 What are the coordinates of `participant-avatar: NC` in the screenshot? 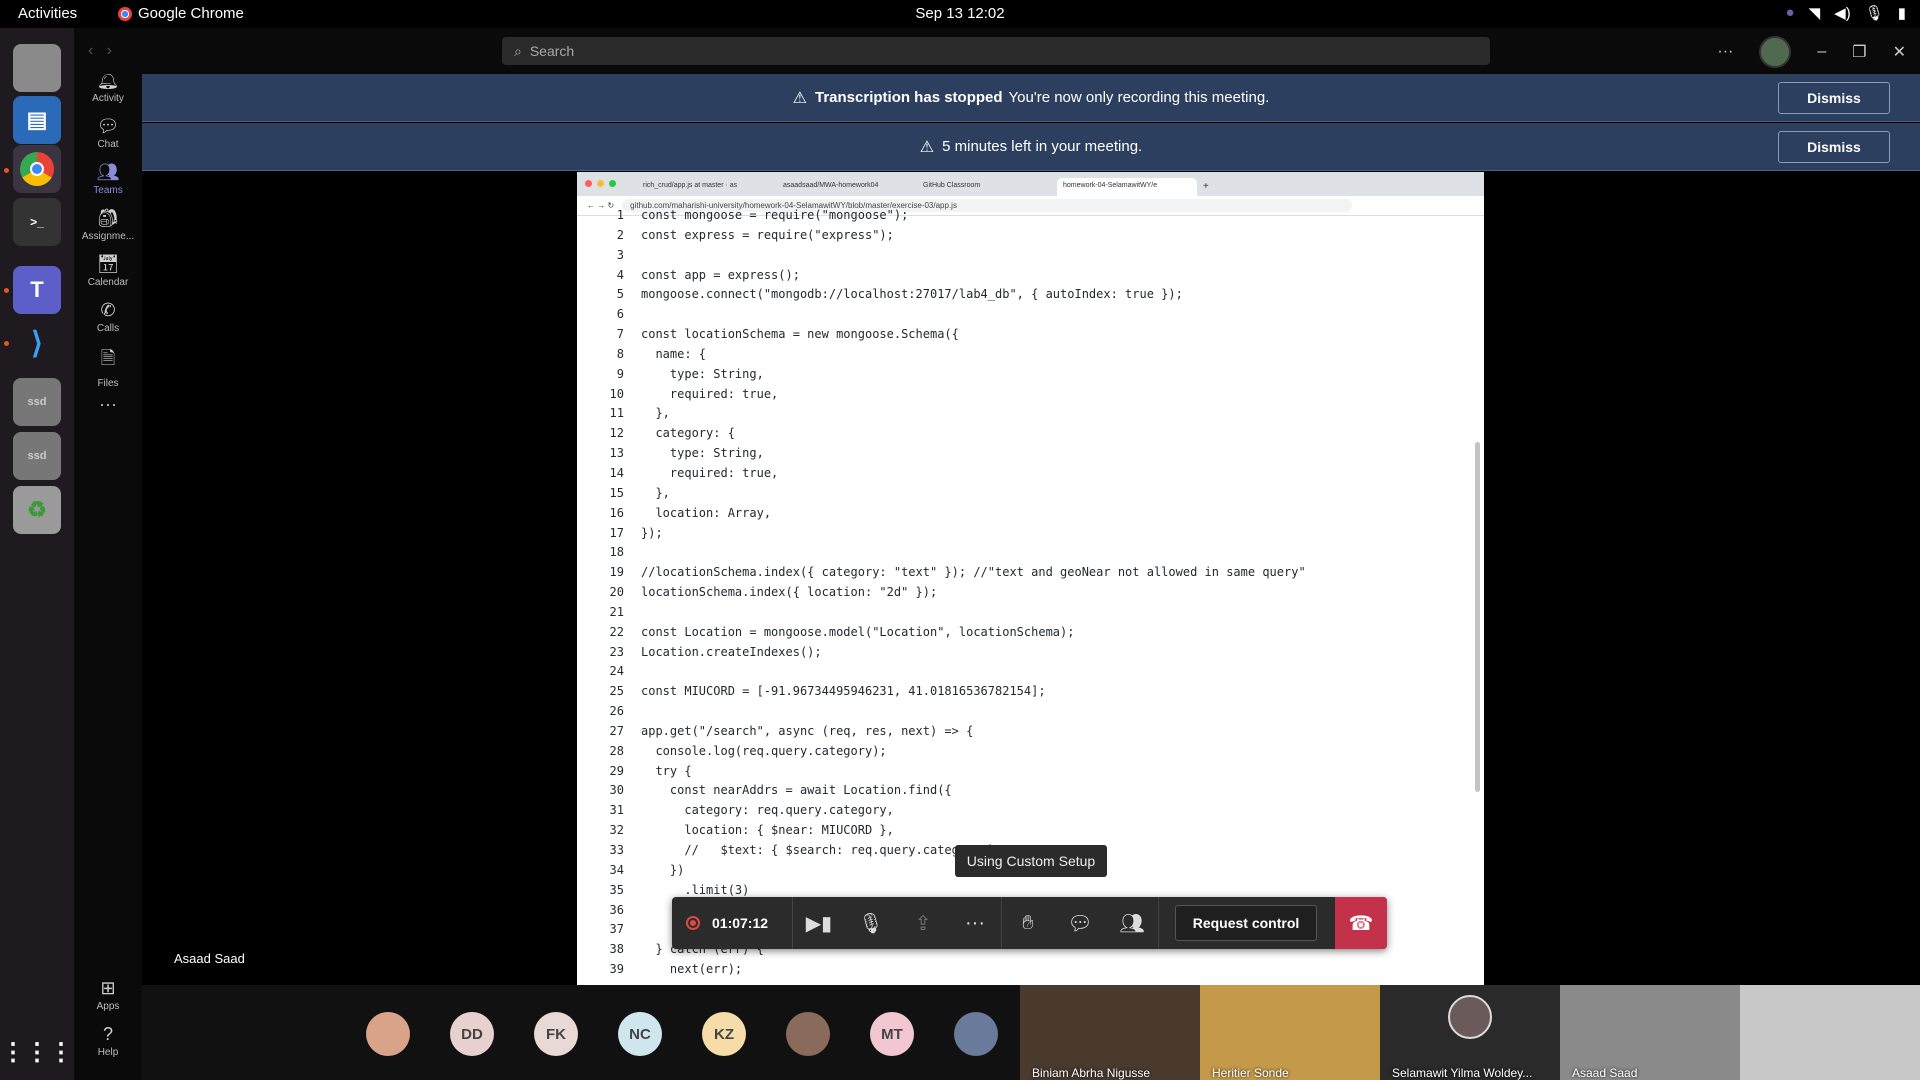 It's located at (640, 1034).